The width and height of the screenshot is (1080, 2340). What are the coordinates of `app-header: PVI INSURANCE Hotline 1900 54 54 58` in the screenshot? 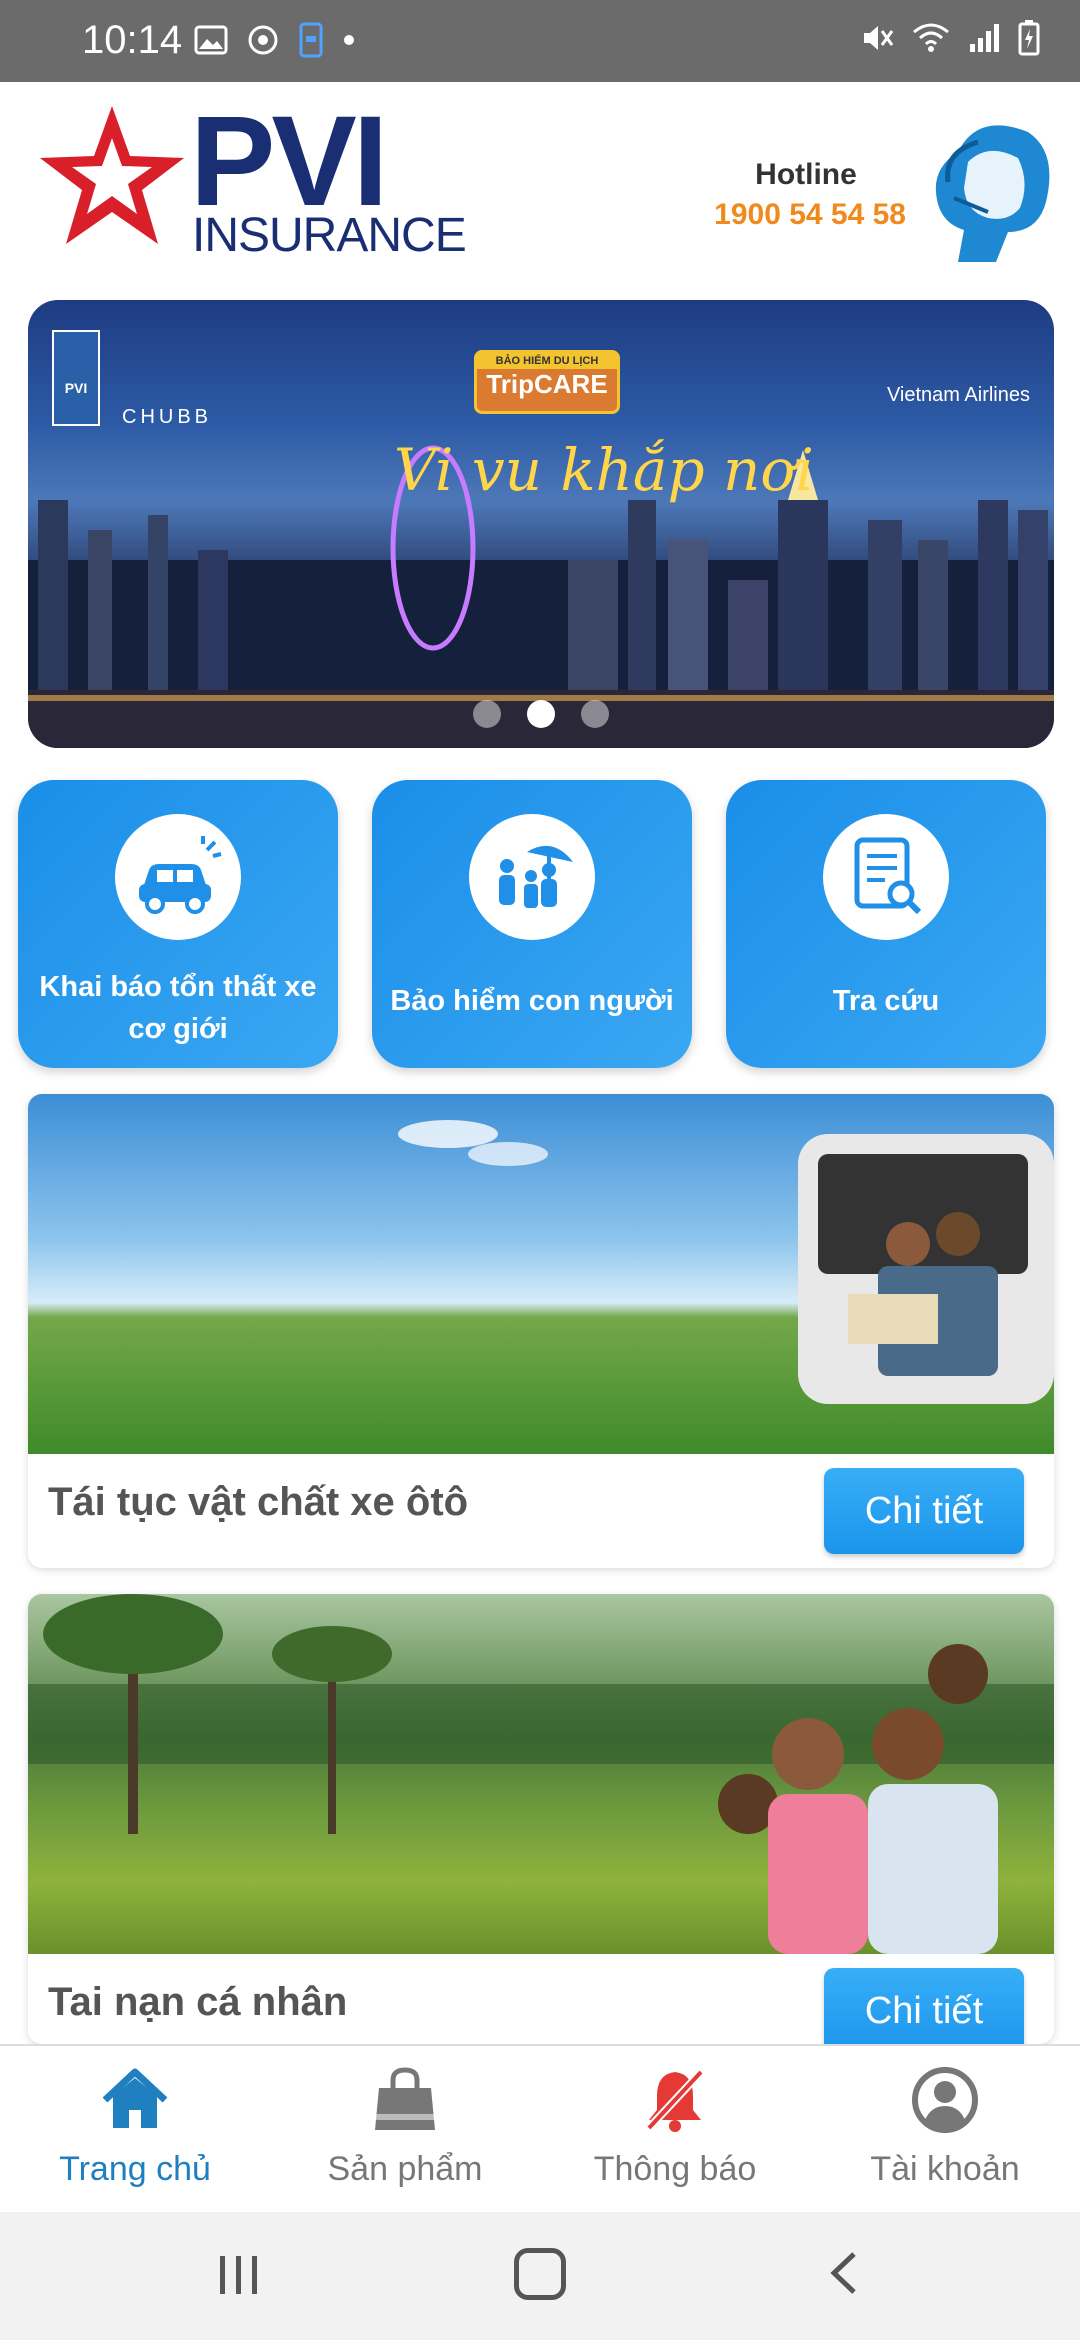 It's located at (540, 186).